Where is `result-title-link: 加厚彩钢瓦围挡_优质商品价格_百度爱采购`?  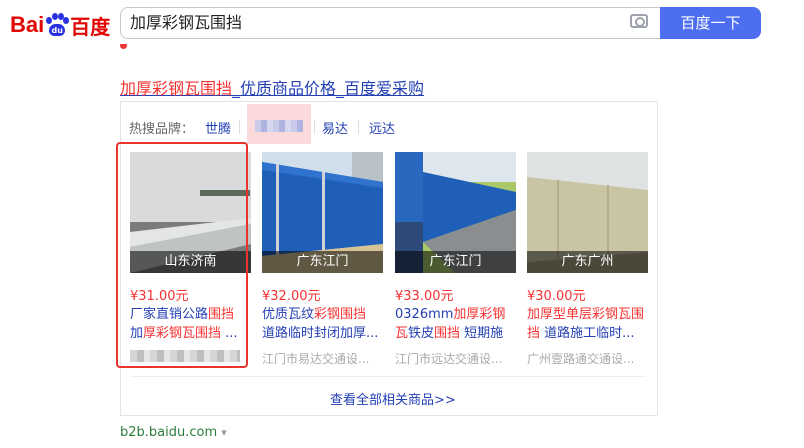 result-title-link: 加厚彩钢瓦围挡_优质商品价格_百度爱采购 is located at coordinates (272, 87).